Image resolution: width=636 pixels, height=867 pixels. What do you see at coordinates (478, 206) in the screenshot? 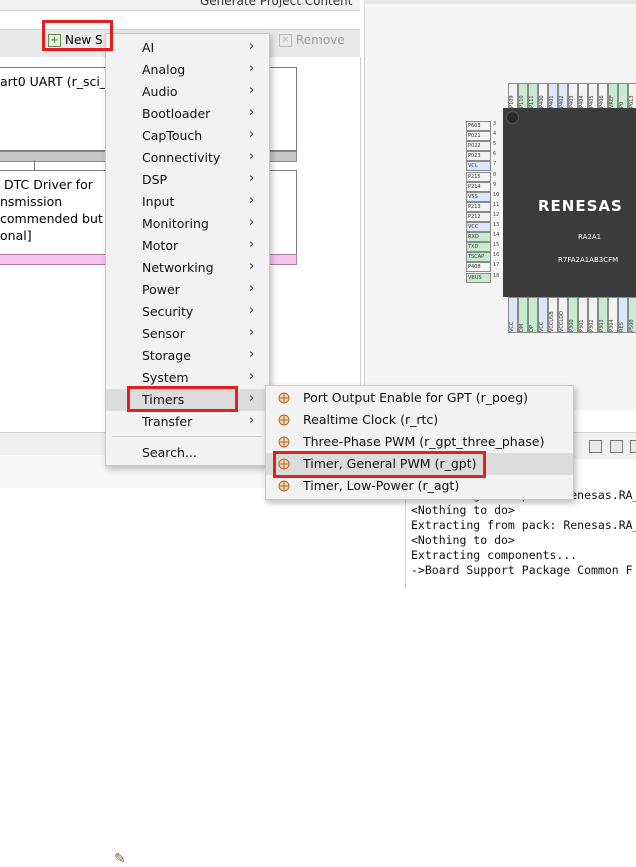
I see `chip-pin-left: P213` at bounding box center [478, 206].